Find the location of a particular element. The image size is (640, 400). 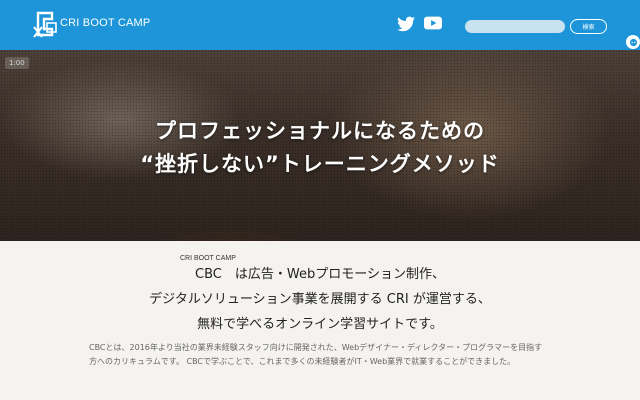

chat-icon is located at coordinates (633, 42).